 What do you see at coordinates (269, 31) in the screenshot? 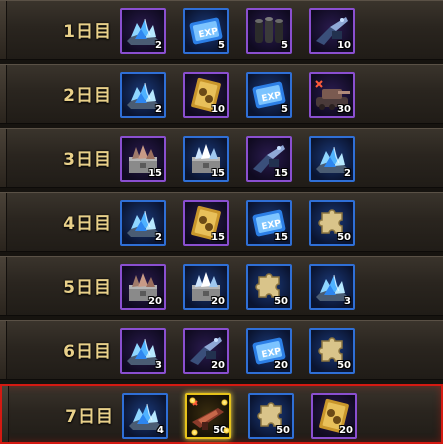
I see `reward-slot: 5` at bounding box center [269, 31].